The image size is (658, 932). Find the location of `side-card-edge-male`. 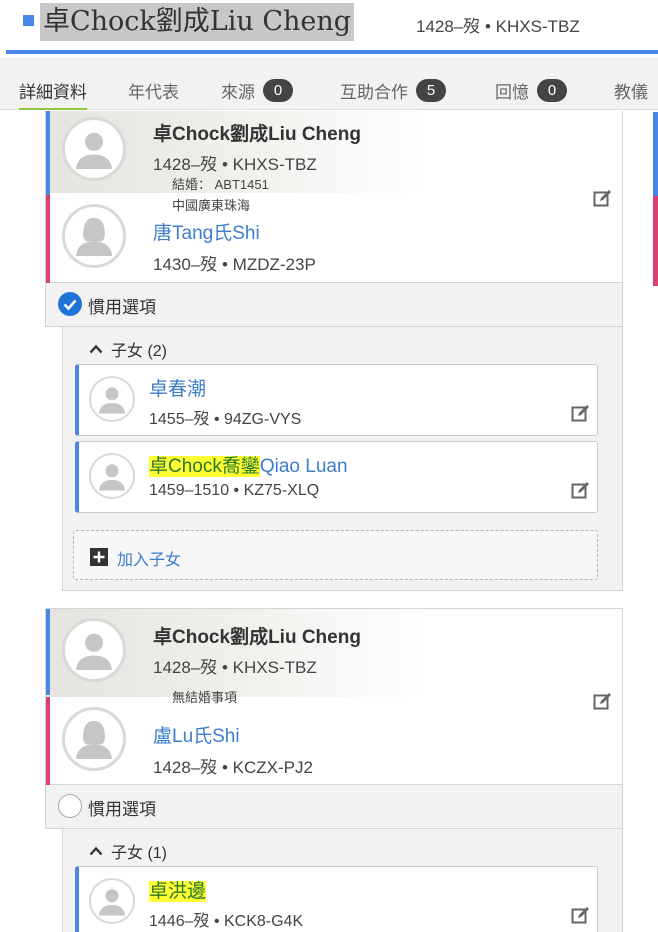

side-card-edge-male is located at coordinates (655, 154).